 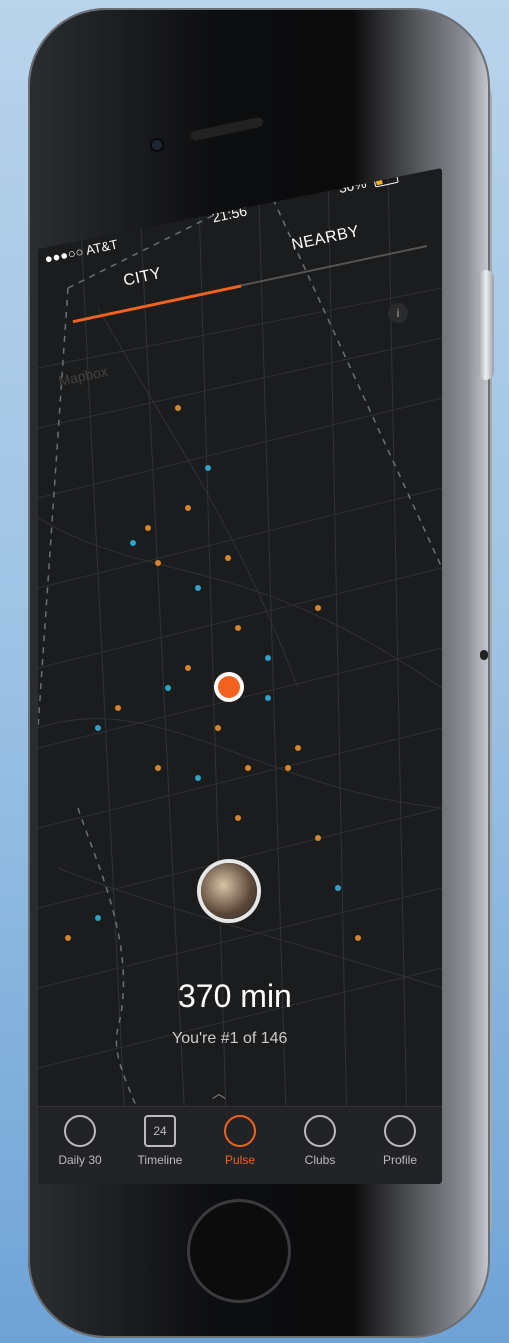 I want to click on tabbar-daily30: Daily 30, so click(x=80, y=1141).